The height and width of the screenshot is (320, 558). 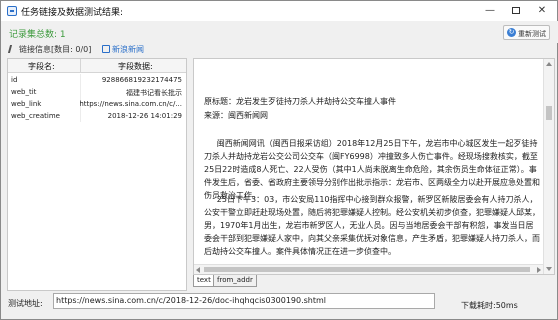 What do you see at coordinates (24, 92) in the screenshot?
I see `field-name: web_tit` at bounding box center [24, 92].